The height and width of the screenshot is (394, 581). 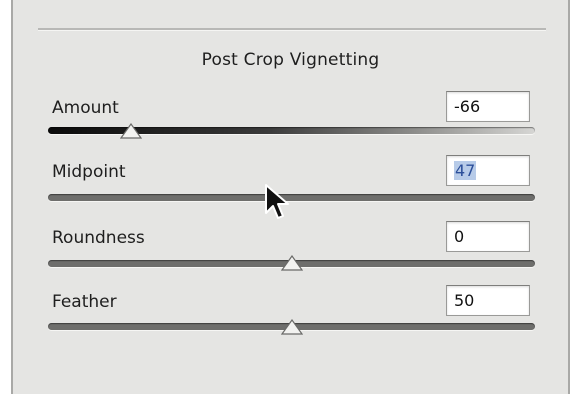 I want to click on feather-slider-thumb, so click(x=291, y=327).